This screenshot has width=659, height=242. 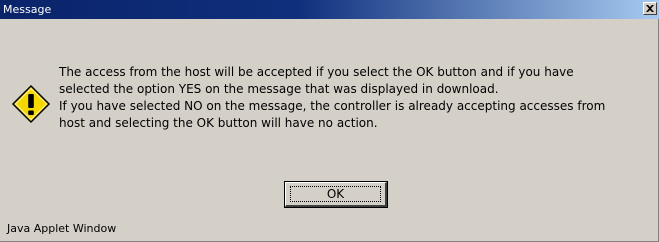 I want to click on applet-window-label: Java Applet Window, so click(x=62, y=228).